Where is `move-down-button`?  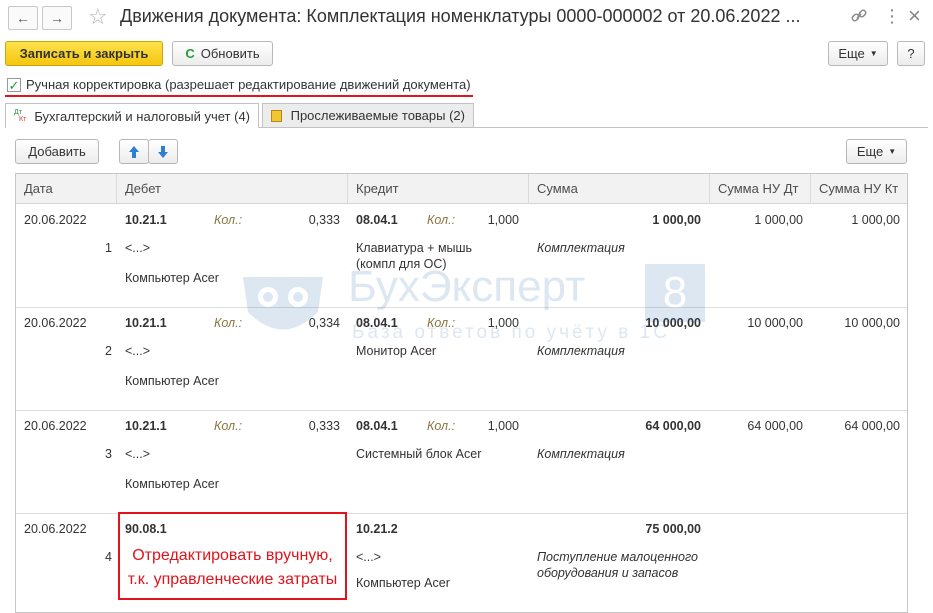
move-down-button is located at coordinates (163, 151).